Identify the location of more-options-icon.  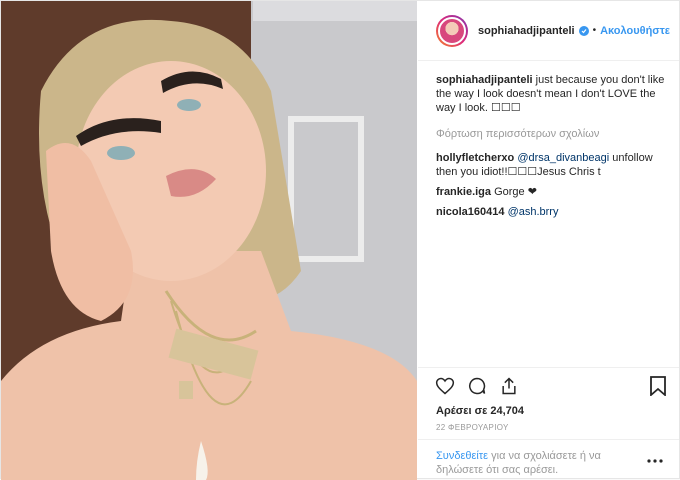
(655, 461).